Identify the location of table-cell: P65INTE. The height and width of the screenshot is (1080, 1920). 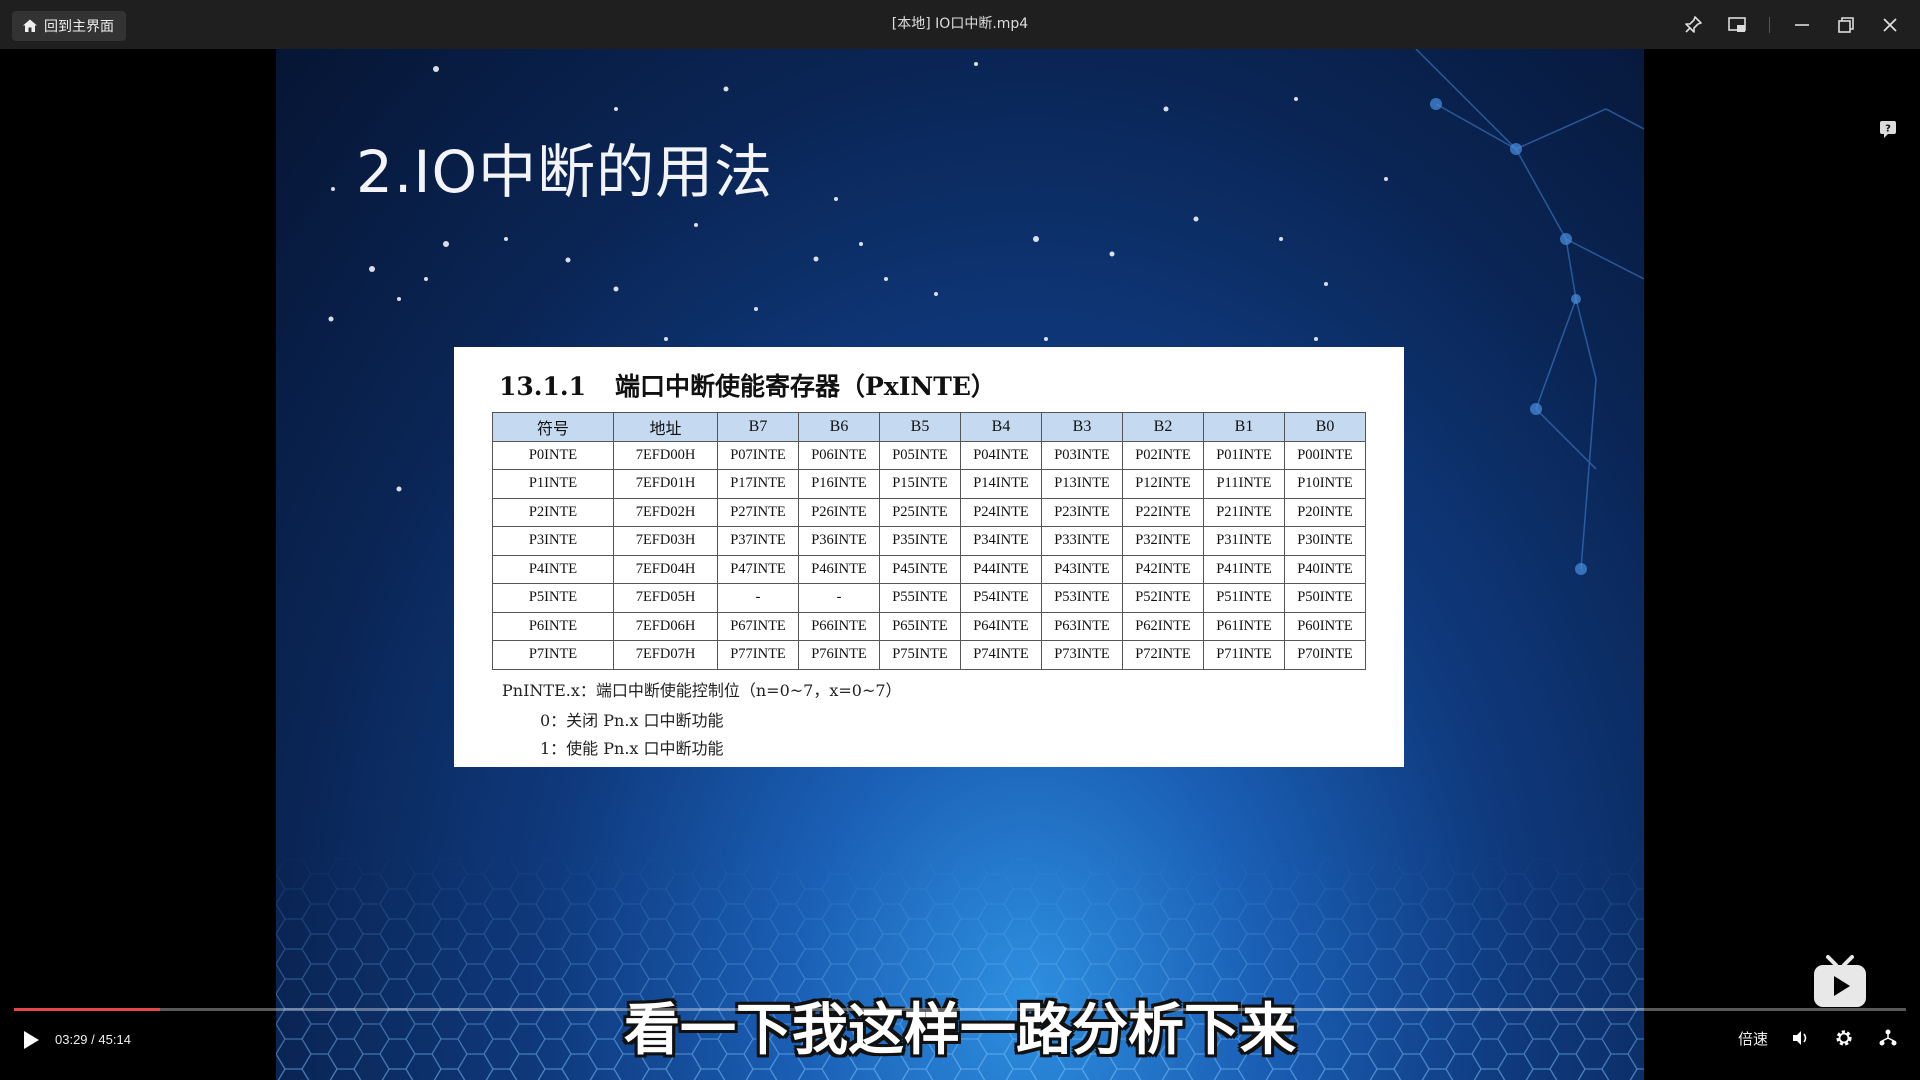
(920, 626).